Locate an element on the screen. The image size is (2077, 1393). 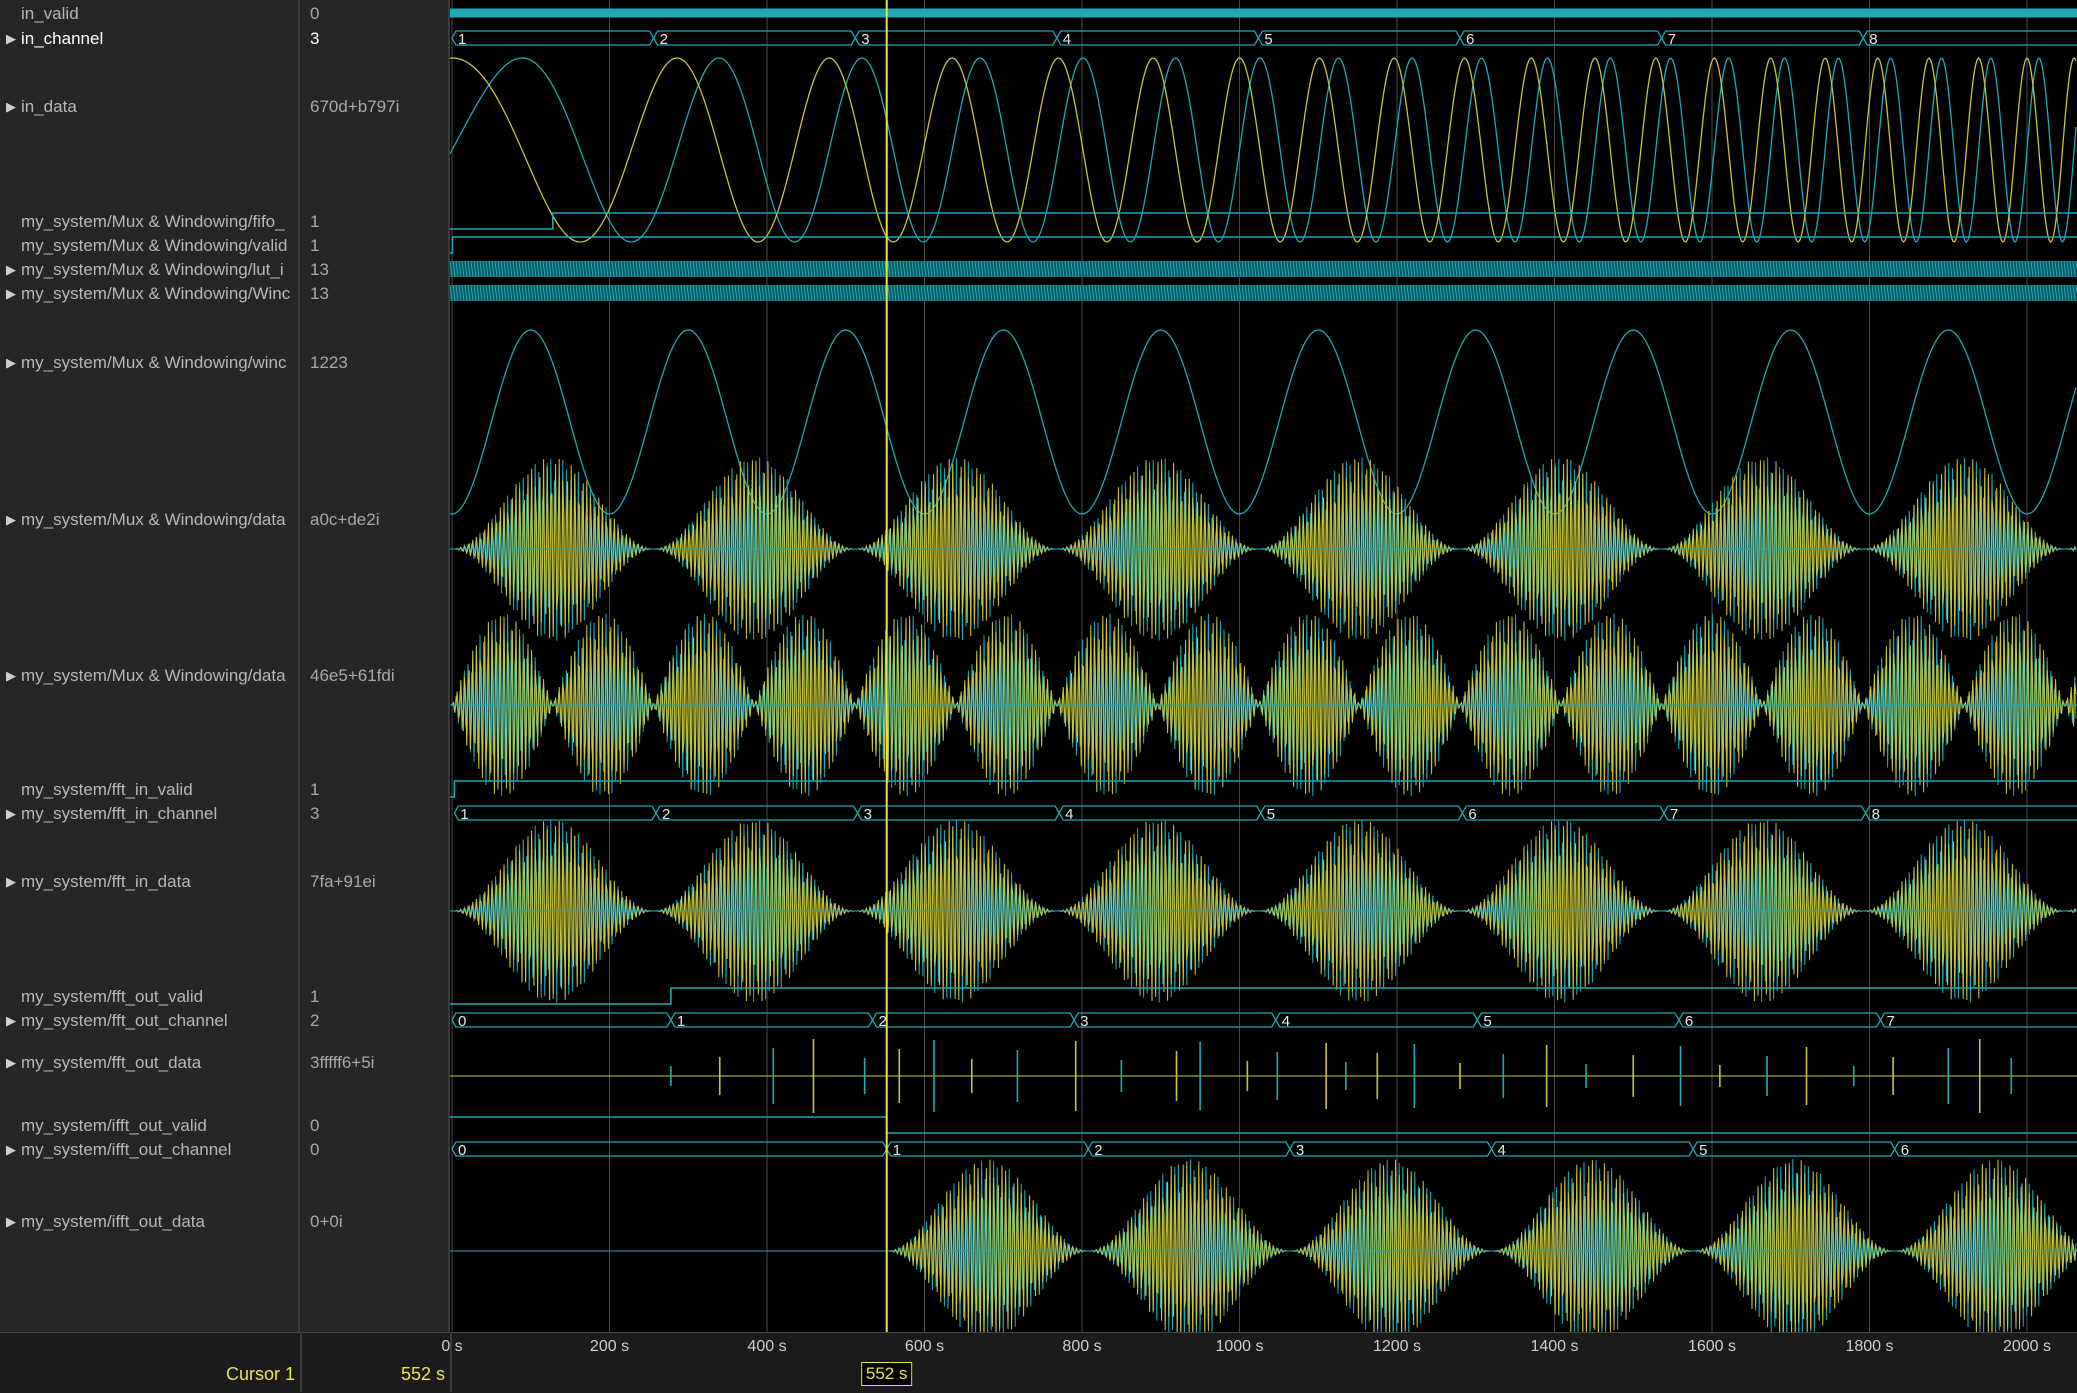
in-channel-bus-label: 4 is located at coordinates (1067, 39).